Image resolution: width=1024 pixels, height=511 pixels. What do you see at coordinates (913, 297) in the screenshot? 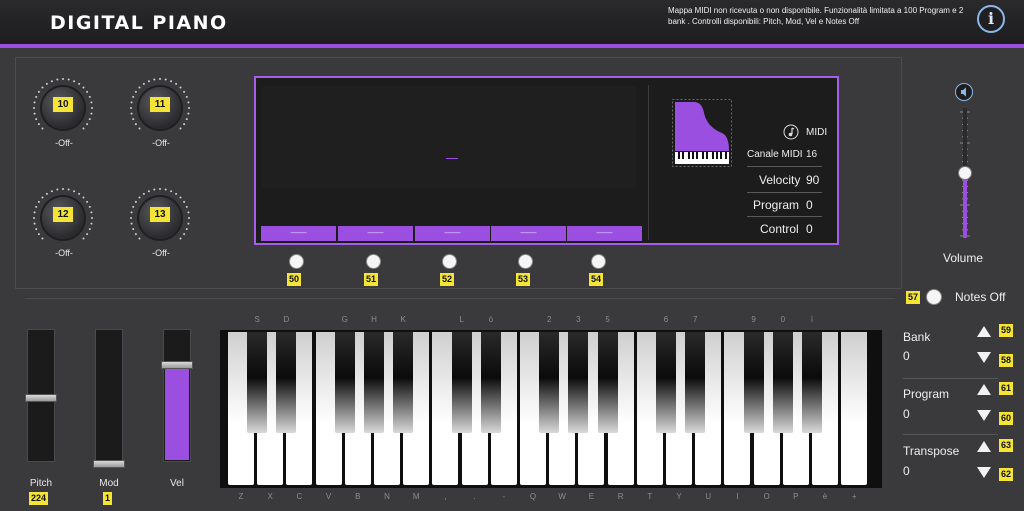
I see `notes-off-cc-badge: 57` at bounding box center [913, 297].